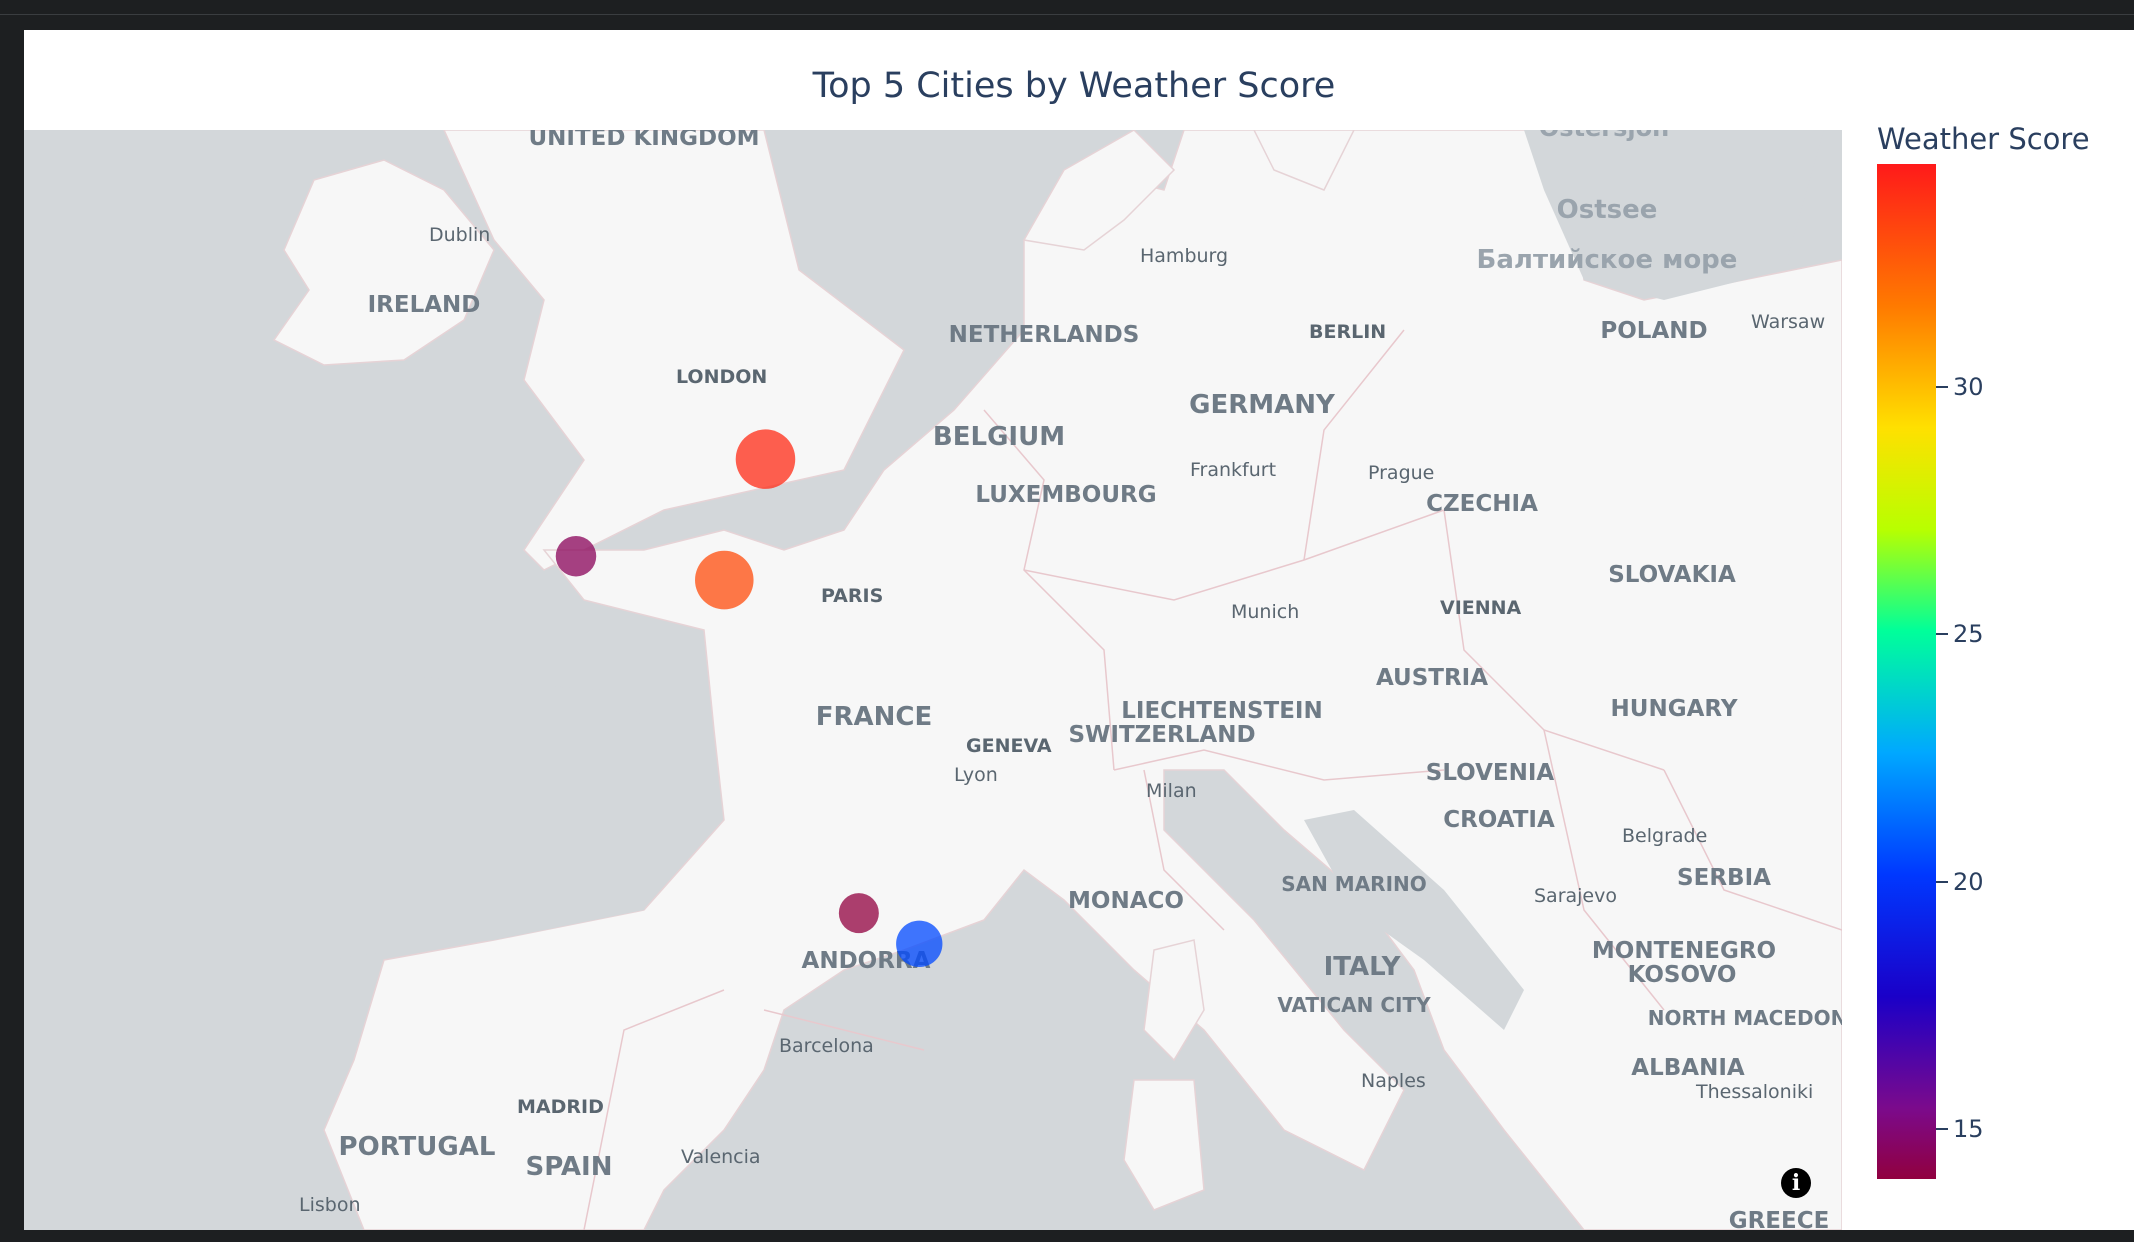 The width and height of the screenshot is (2134, 1242). What do you see at coordinates (560, 1107) in the screenshot?
I see `city-madrid: MADRID` at bounding box center [560, 1107].